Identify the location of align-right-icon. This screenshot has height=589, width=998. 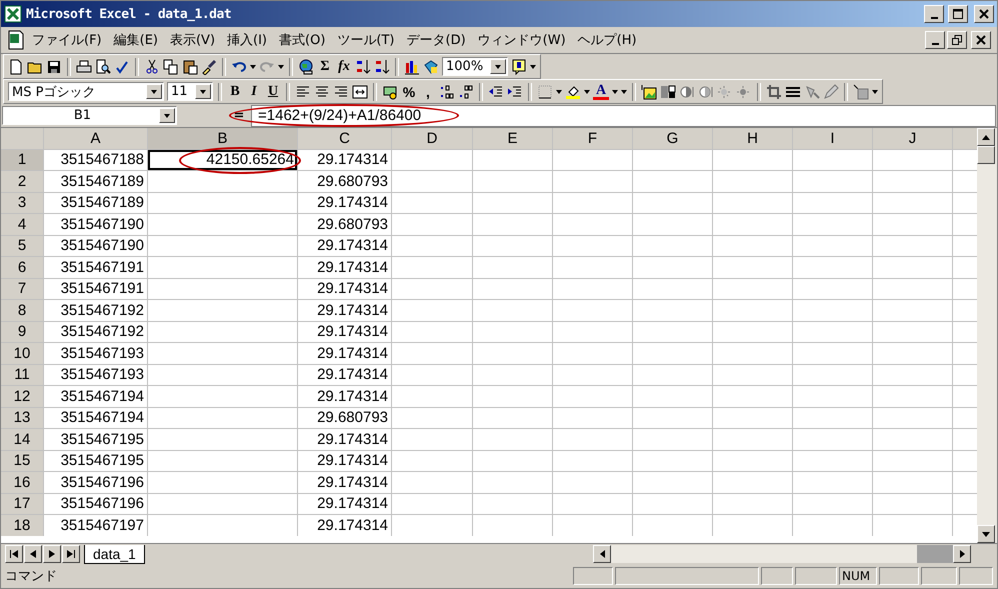
(341, 92).